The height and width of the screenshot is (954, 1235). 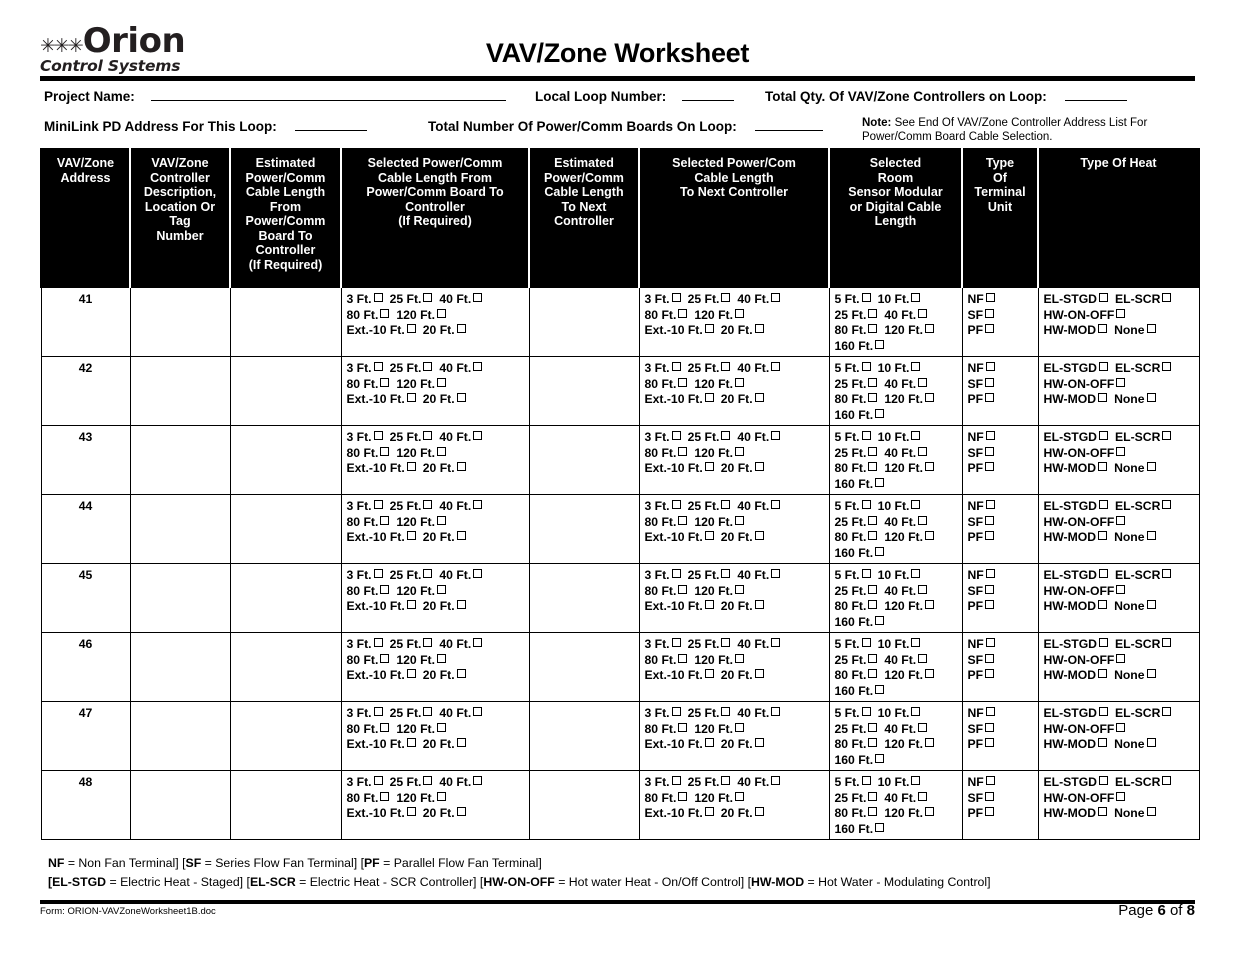 I want to click on cell-terminal-unit-type: NF SF PF, so click(x=1000, y=321).